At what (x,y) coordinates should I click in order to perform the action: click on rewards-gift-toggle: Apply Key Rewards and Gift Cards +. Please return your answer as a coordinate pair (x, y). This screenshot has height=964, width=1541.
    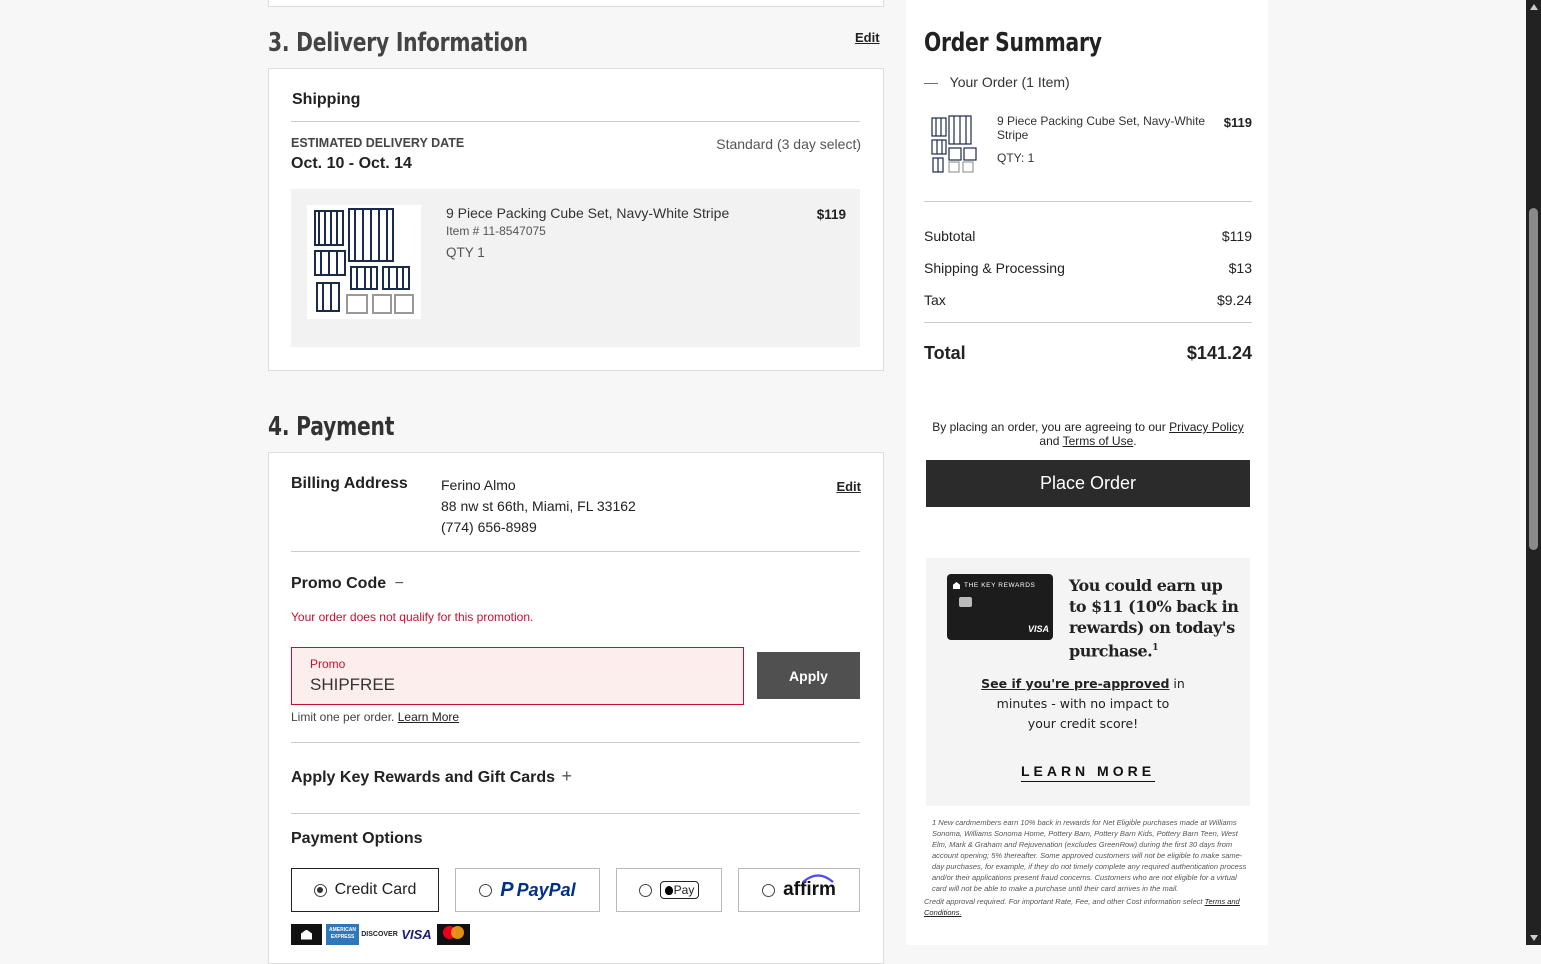
    Looking at the image, I should click on (431, 776).